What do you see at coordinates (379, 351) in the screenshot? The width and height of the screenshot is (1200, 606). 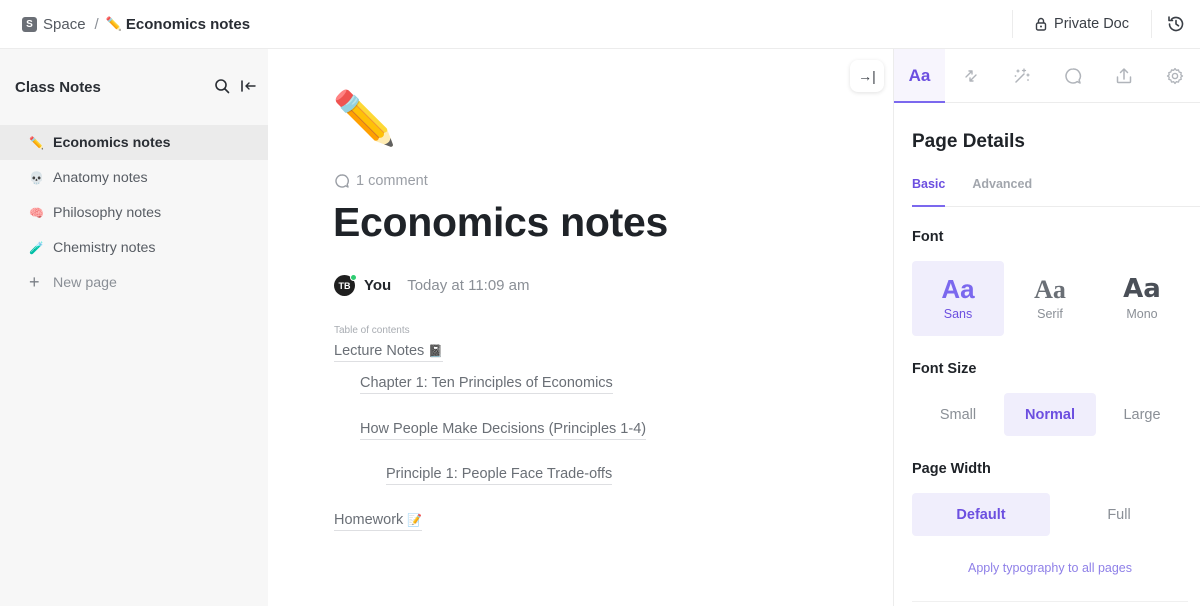 I see `toc-item-label: Lecture Notes` at bounding box center [379, 351].